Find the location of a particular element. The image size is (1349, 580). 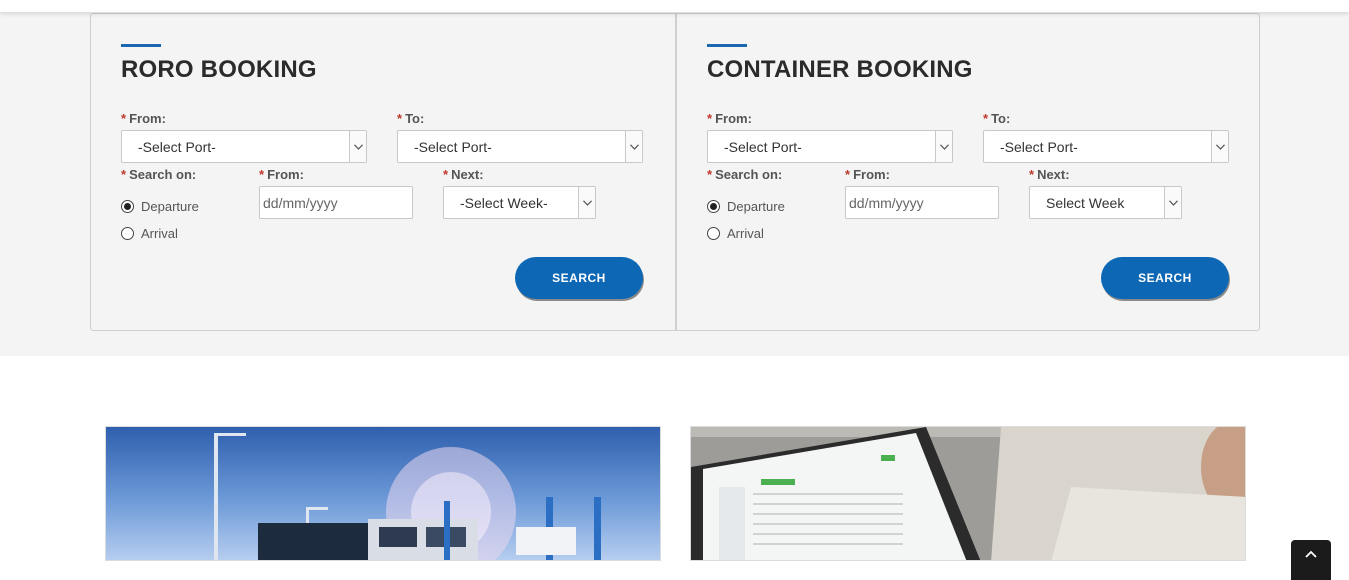

container-title: CONTAINER BOOKING is located at coordinates (840, 69).